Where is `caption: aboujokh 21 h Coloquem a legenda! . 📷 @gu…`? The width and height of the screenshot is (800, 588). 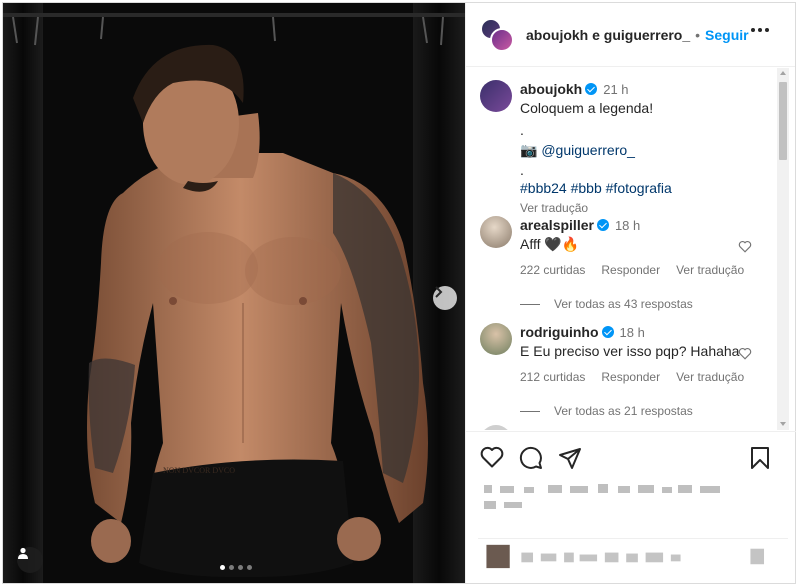
caption: aboujokh 21 h Coloquem a legenda! . 📷 @gu… is located at coordinates (625, 148).